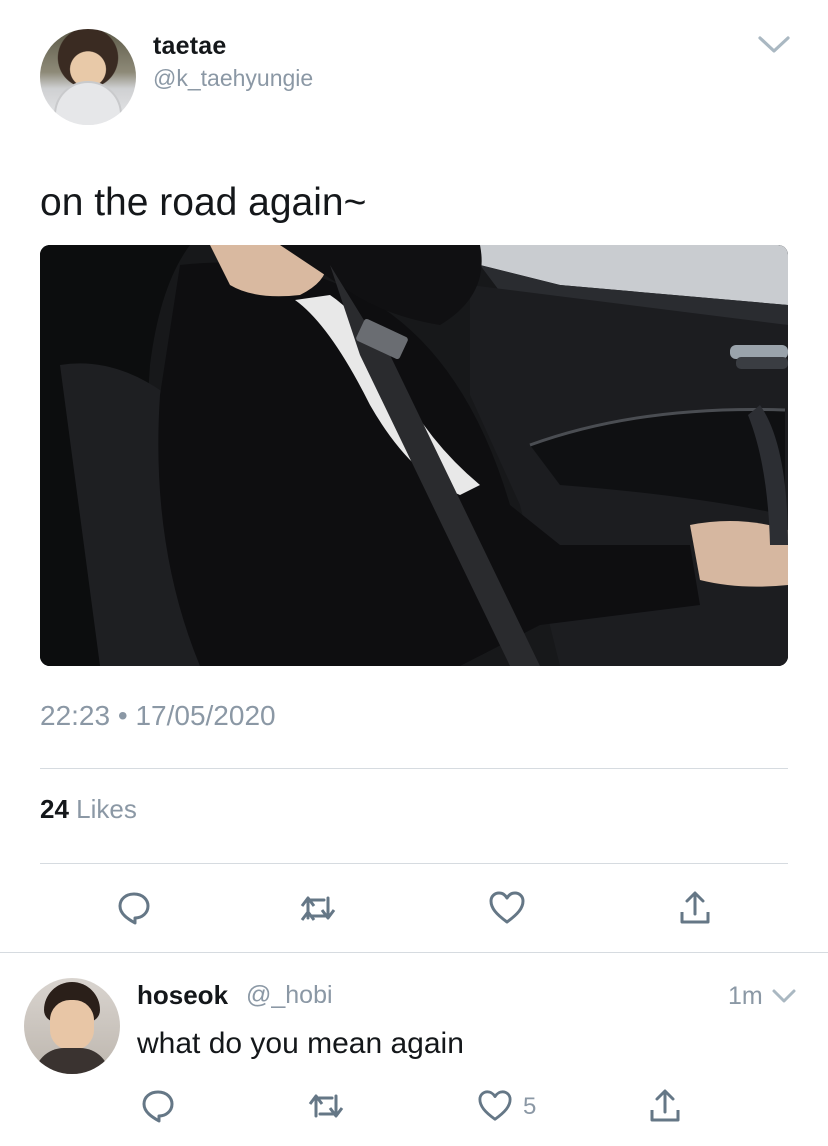 The image size is (828, 1146). I want to click on author-avatar, so click(88, 77).